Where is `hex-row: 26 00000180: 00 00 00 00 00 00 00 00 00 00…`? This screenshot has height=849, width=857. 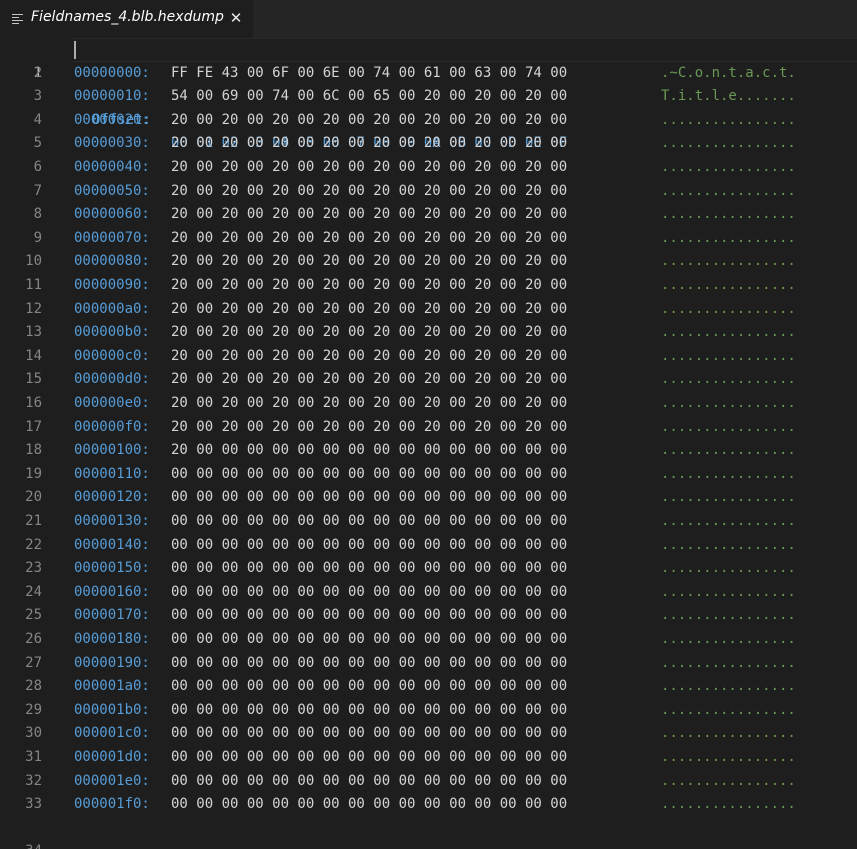
hex-row: 26 00000180: 00 00 00 00 00 00 00 00 00 00… is located at coordinates (428, 640).